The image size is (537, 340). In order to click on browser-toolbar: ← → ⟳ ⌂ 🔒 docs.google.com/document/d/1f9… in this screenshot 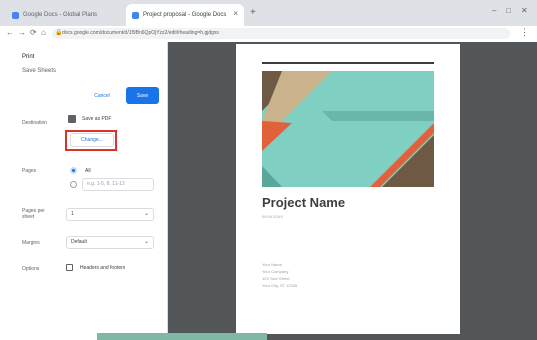, I will do `click(268, 34)`.